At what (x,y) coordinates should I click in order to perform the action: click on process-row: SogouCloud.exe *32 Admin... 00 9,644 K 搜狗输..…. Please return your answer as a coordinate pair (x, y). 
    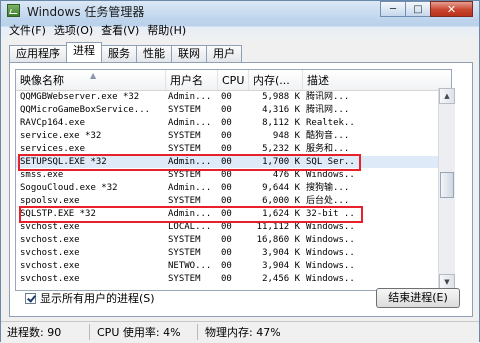
    Looking at the image, I should click on (233, 188).